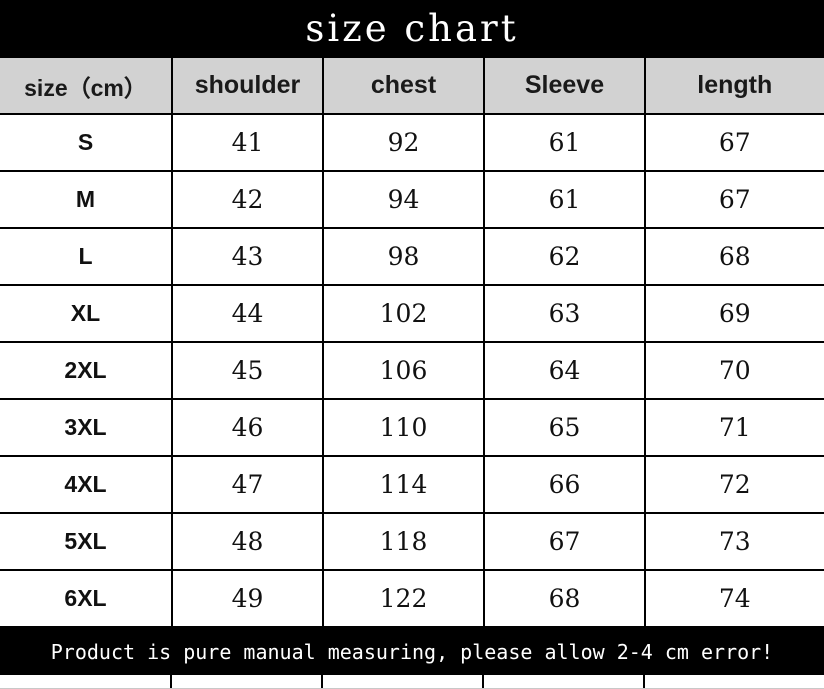 This screenshot has height=689, width=824. I want to click on cell-shoulder: 41, so click(248, 143).